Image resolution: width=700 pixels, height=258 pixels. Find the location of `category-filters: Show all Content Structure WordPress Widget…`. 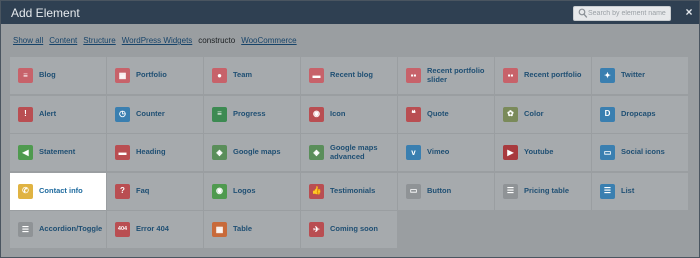

category-filters: Show all Content Structure WordPress Widget… is located at coordinates (155, 42).